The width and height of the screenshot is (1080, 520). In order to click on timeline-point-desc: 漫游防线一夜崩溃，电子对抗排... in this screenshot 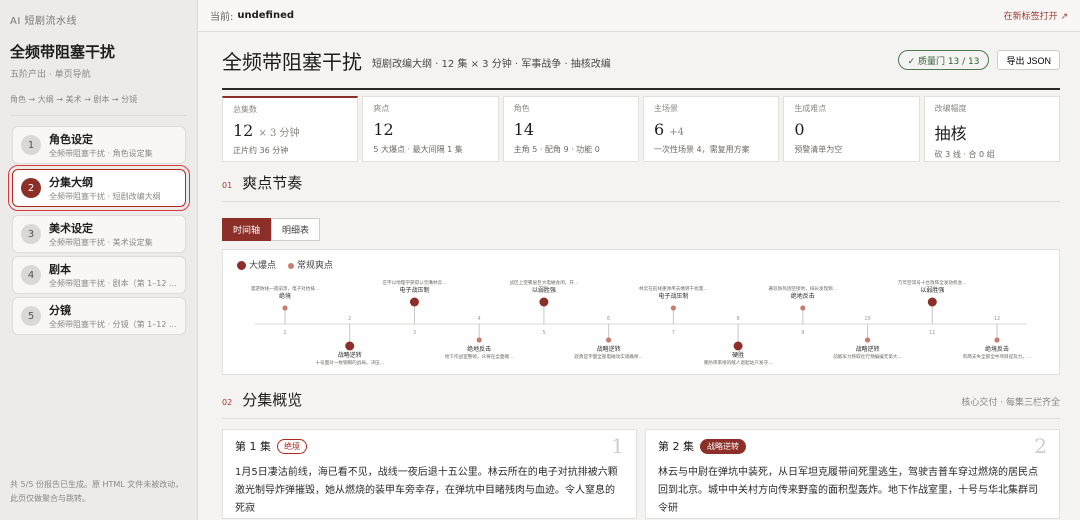, I will do `click(285, 288)`.